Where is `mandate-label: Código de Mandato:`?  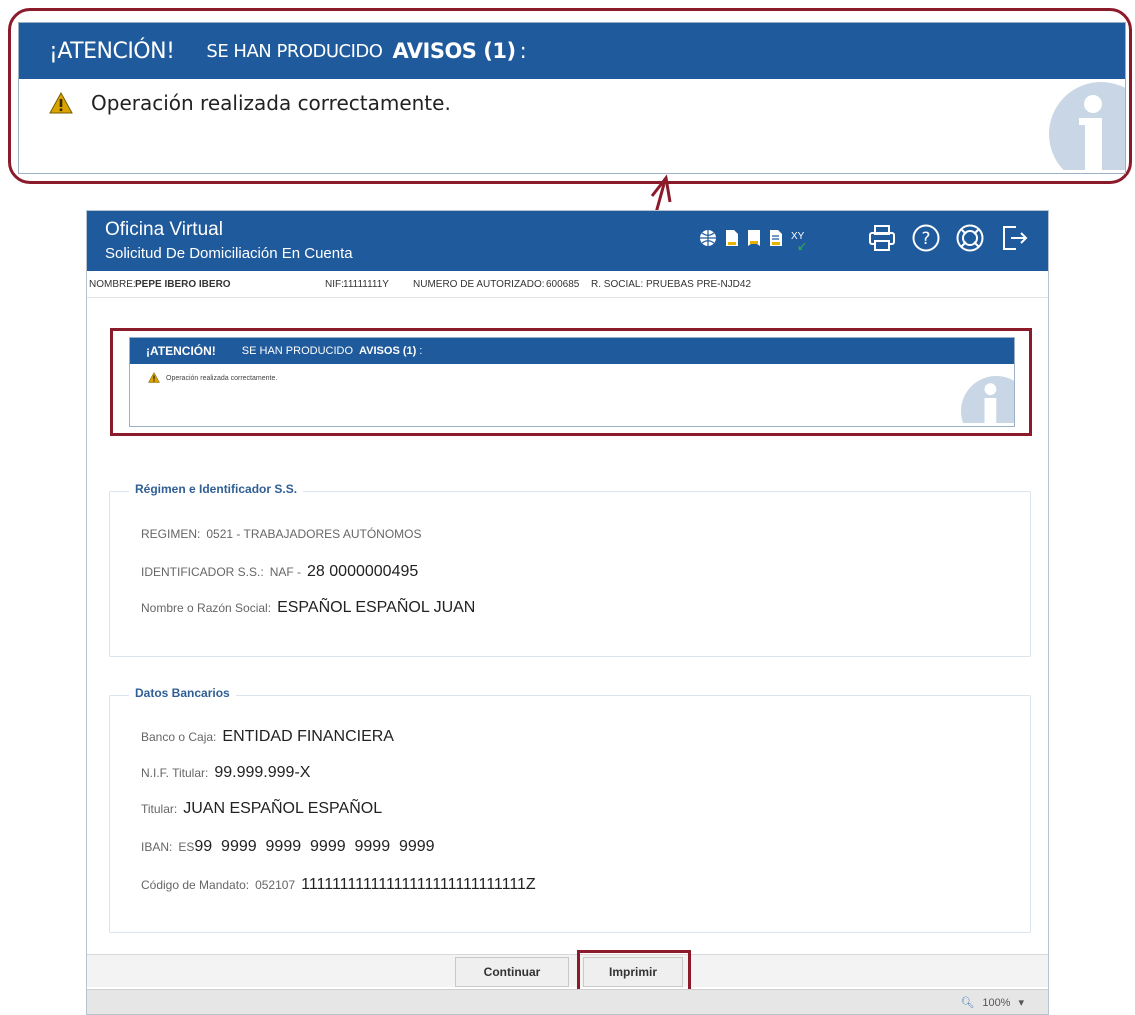
mandate-label: Código de Mandato: is located at coordinates (195, 885).